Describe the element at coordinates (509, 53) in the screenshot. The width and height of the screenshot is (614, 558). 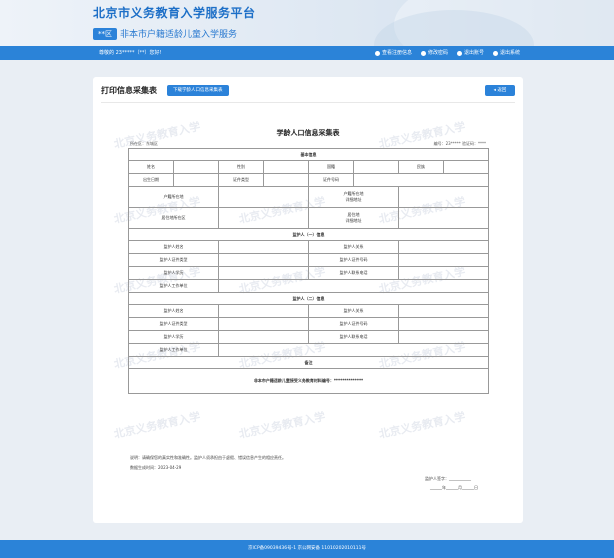
I see `link-label: 退出系统` at that location.